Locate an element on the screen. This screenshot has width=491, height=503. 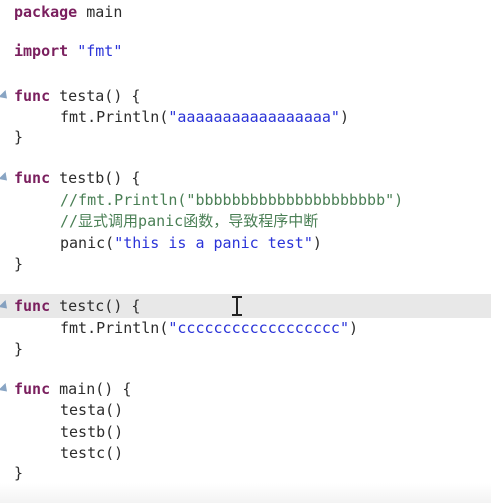
function-call: testc() is located at coordinates (92, 453).